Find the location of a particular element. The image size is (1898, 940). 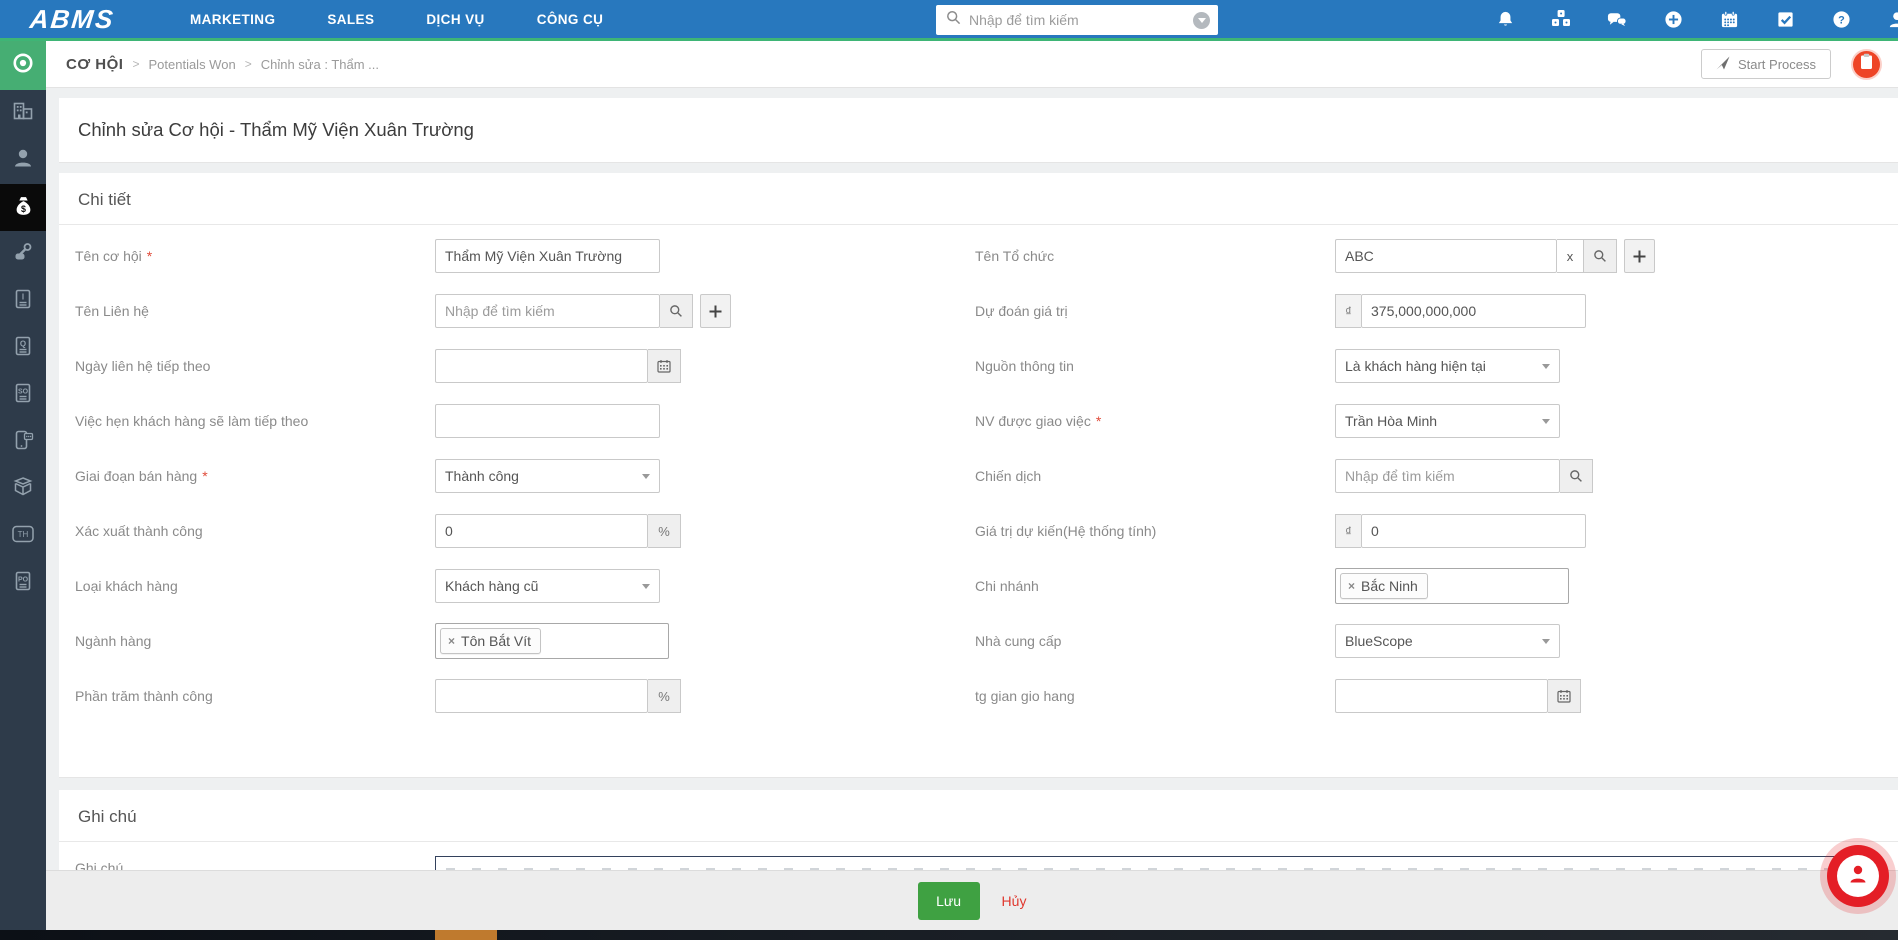

chien-dich-input is located at coordinates (1447, 476).